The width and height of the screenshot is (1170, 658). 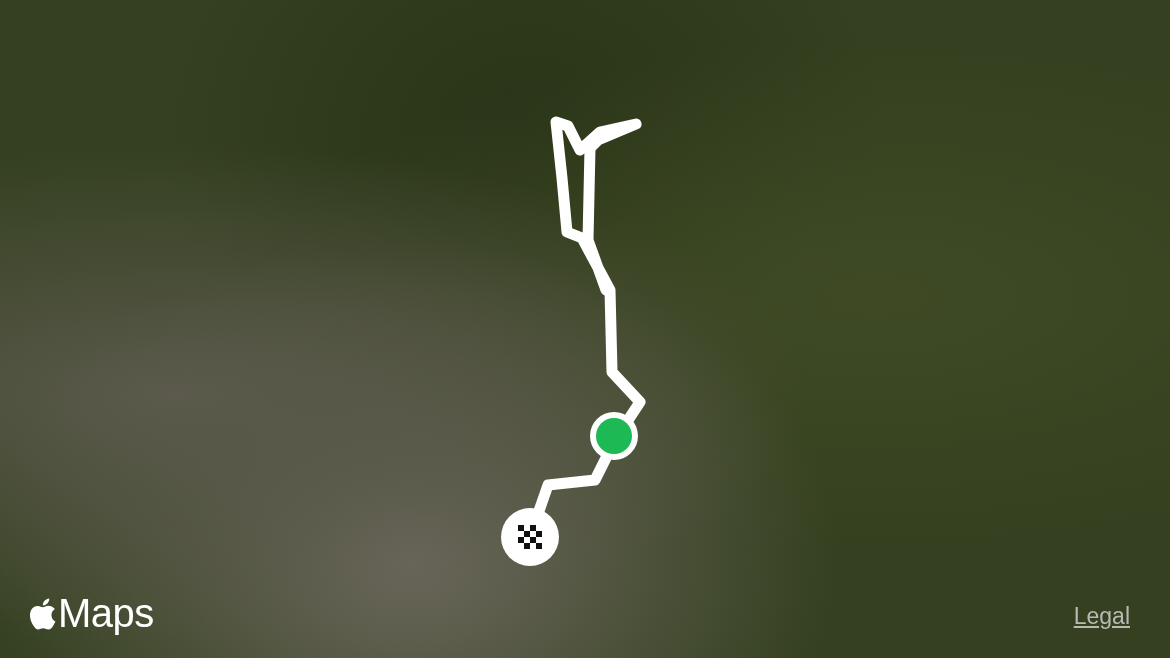 What do you see at coordinates (530, 537) in the screenshot?
I see `checkered-flag-icon` at bounding box center [530, 537].